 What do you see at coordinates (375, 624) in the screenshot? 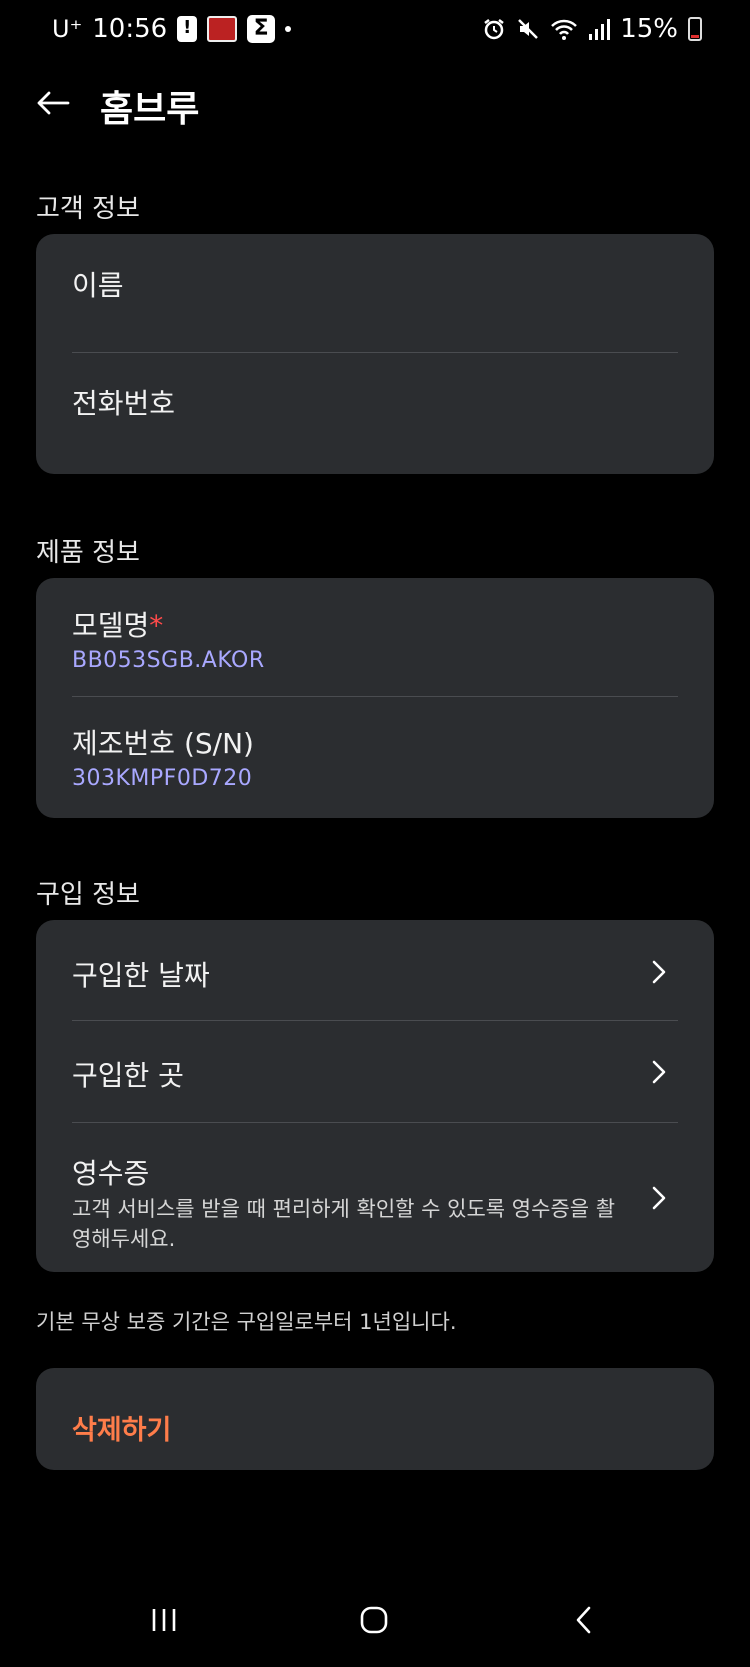
I see `model-label: 모델명*` at bounding box center [375, 624].